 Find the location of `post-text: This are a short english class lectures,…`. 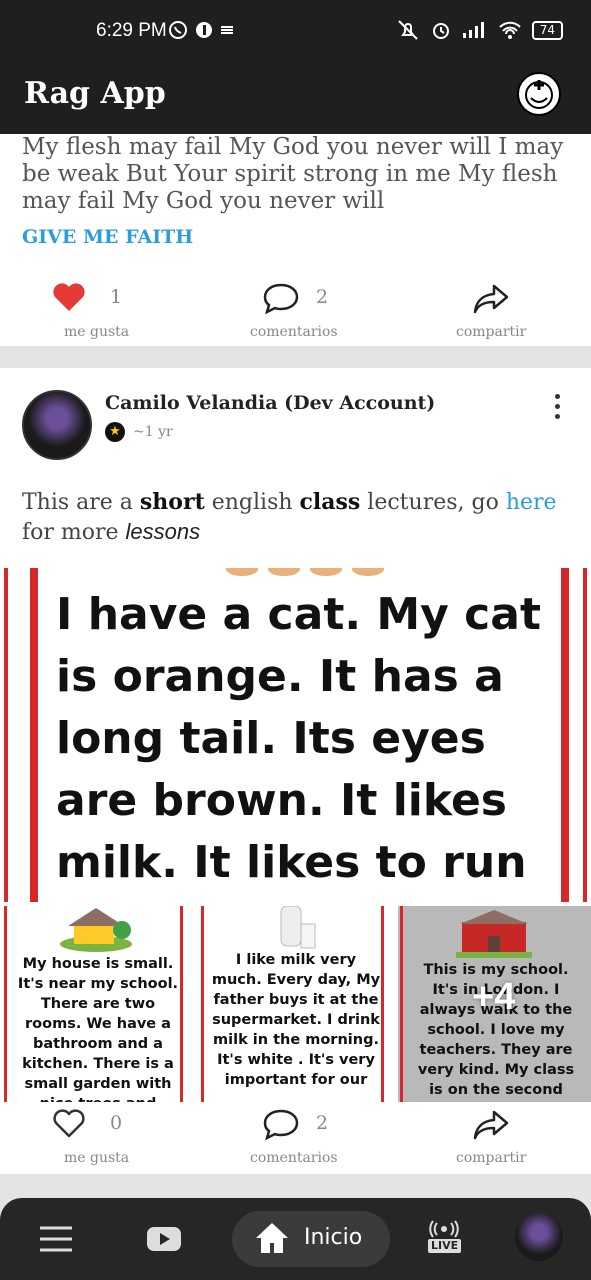

post-text: This are a short english class lectures,… is located at coordinates (289, 517).